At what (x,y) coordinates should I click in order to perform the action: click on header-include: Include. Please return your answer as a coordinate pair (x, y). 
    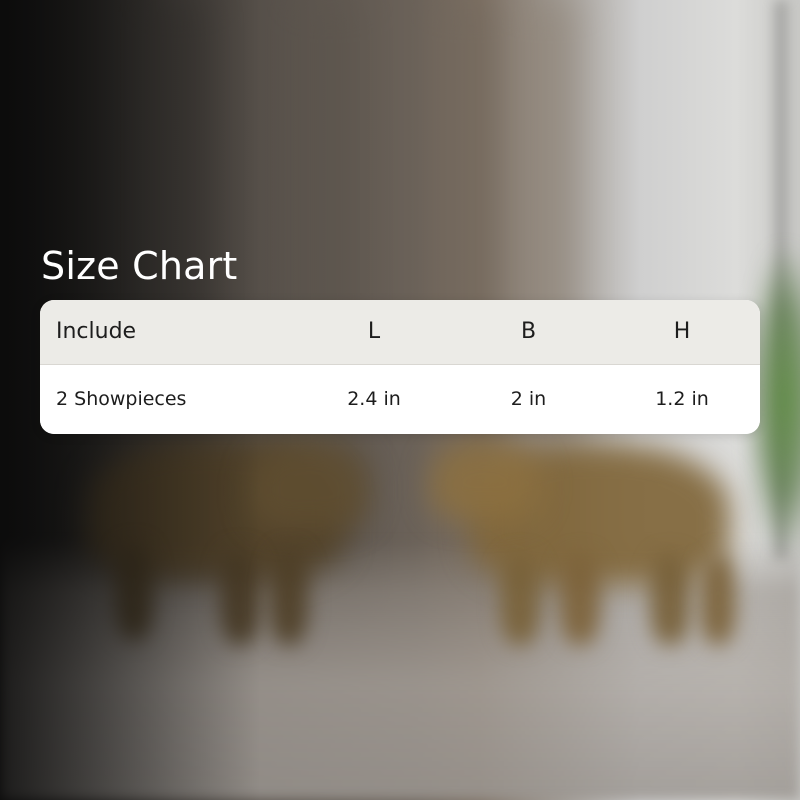
    Looking at the image, I should click on (167, 332).